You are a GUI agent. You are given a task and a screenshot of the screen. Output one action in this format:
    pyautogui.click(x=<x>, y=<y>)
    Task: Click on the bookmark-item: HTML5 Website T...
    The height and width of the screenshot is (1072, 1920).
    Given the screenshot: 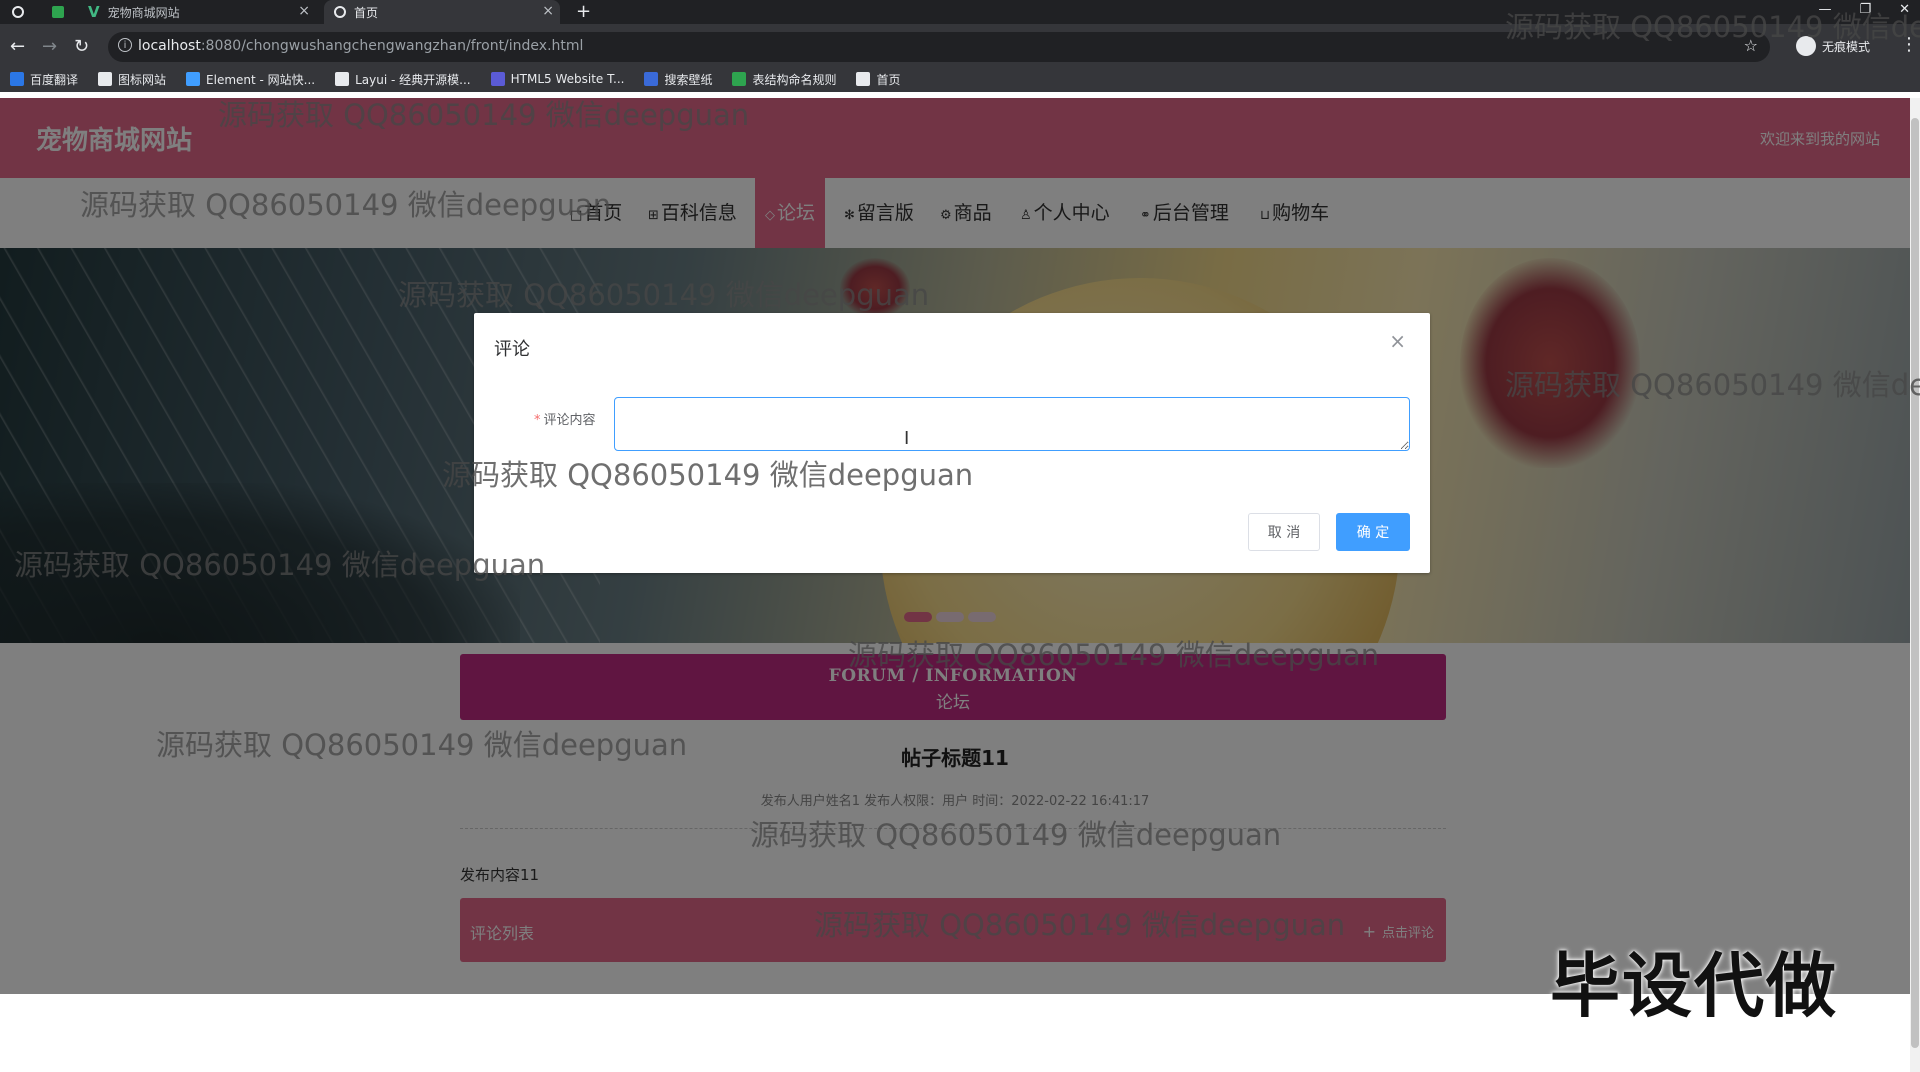 What is the action you would take?
    pyautogui.click(x=557, y=79)
    